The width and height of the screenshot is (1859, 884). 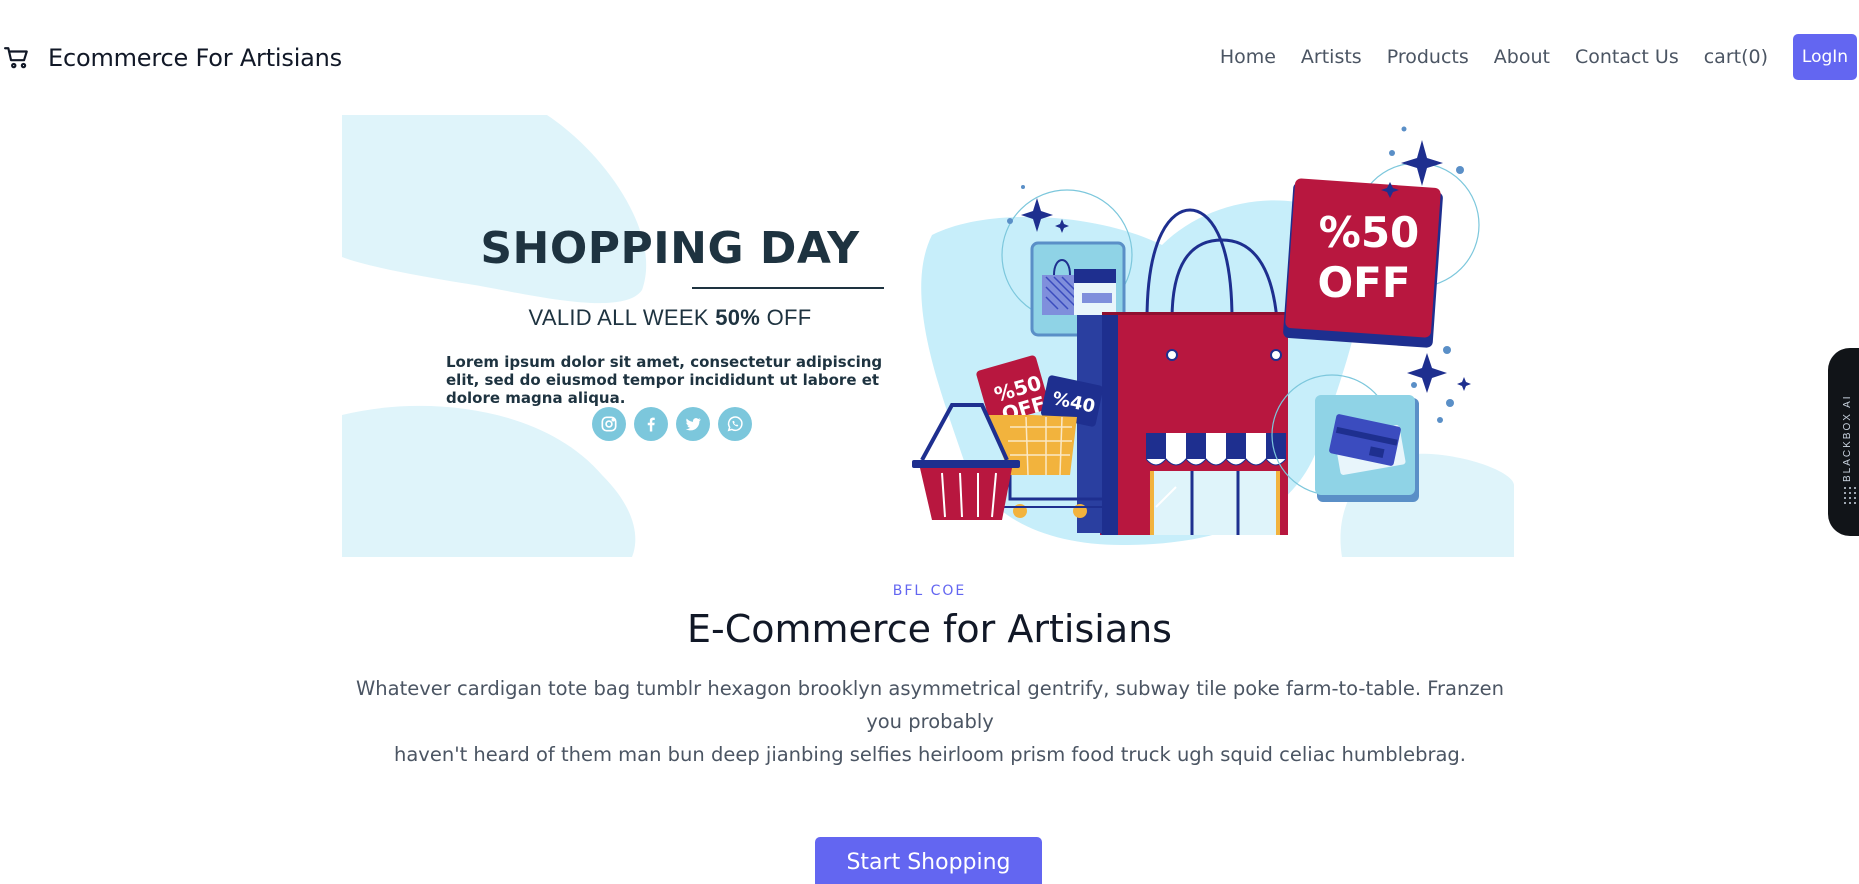 What do you see at coordinates (1627, 57) in the screenshot?
I see `nav-contact-us: Contact Us` at bounding box center [1627, 57].